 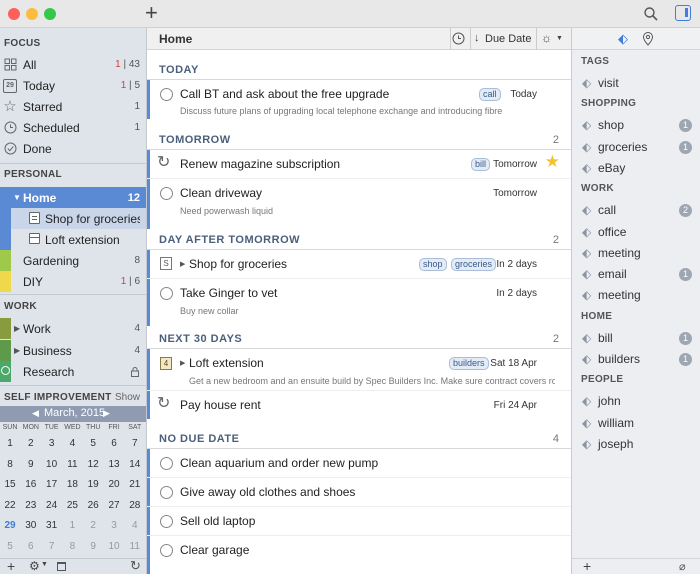 I want to click on calendar-day: 18, so click(x=72, y=484).